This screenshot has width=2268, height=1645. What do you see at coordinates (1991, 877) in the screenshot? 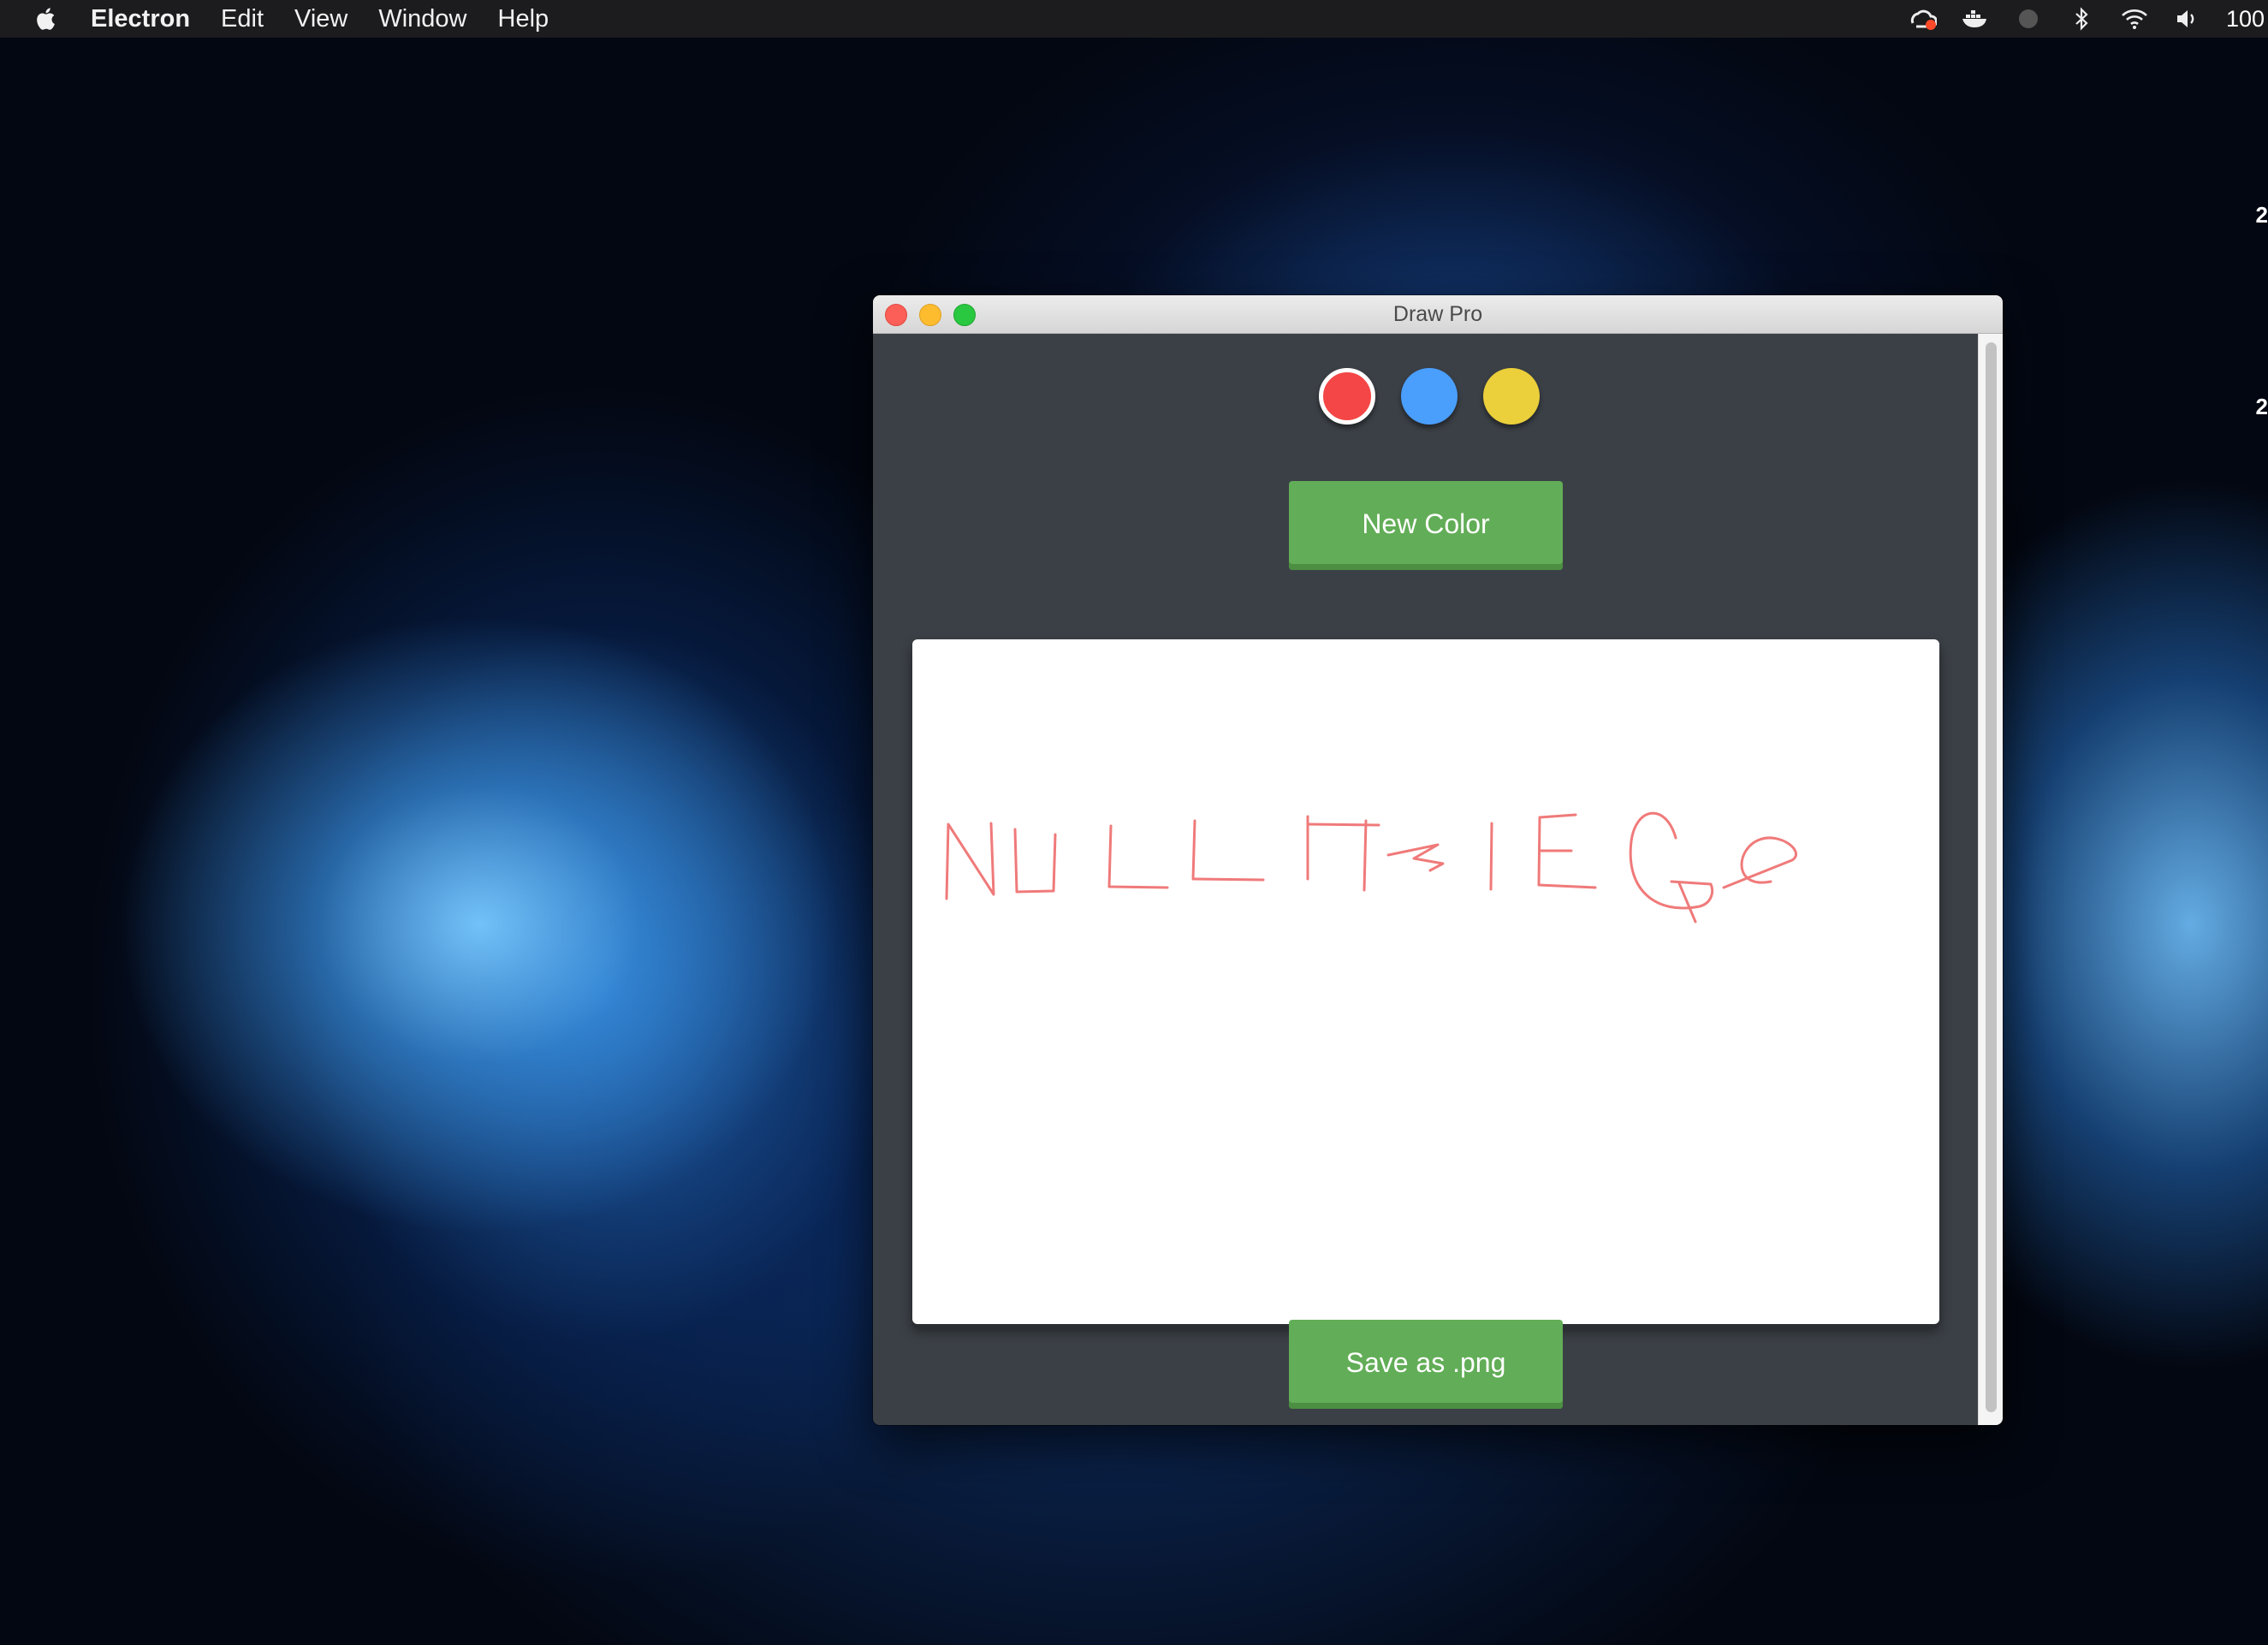
I see `scrollbar-thumb` at bounding box center [1991, 877].